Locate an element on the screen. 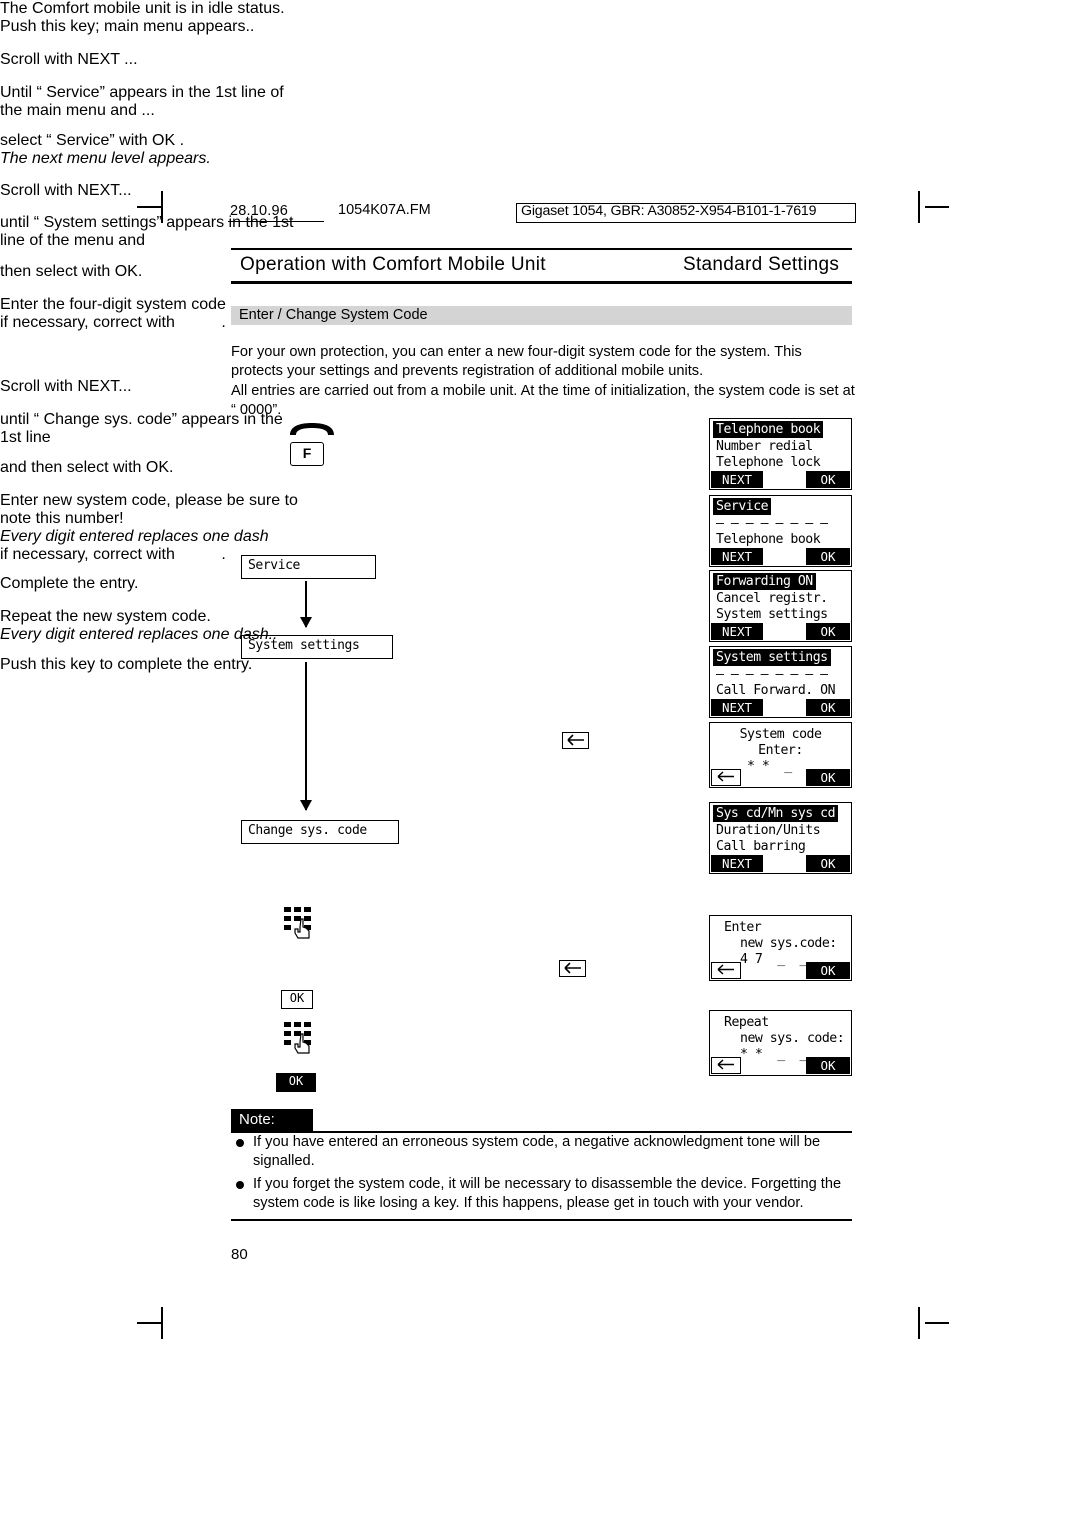 Image resolution: width=1080 pixels, height=1528 pixels. step-text-4: select “ Service” with OK . is located at coordinates (92, 140).